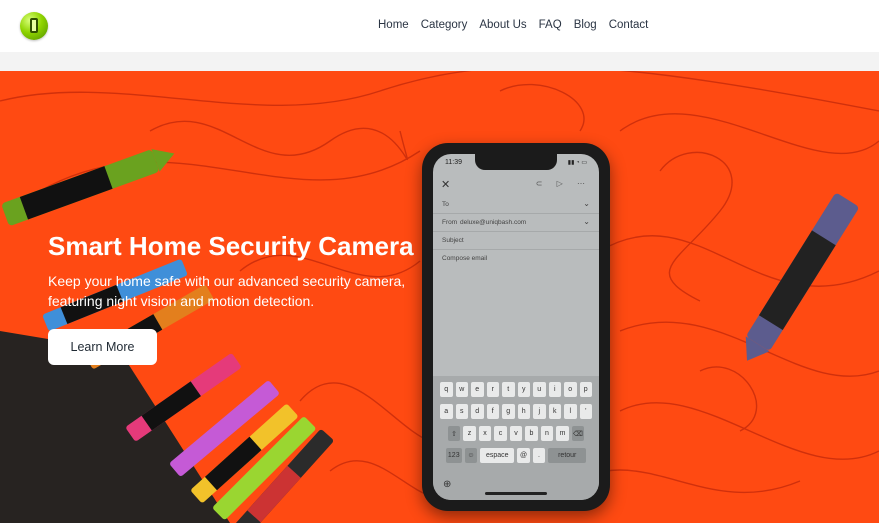  What do you see at coordinates (563, 183) in the screenshot?
I see `mail-actions-icons: ⊂ ▷ ⋯` at bounding box center [563, 183].